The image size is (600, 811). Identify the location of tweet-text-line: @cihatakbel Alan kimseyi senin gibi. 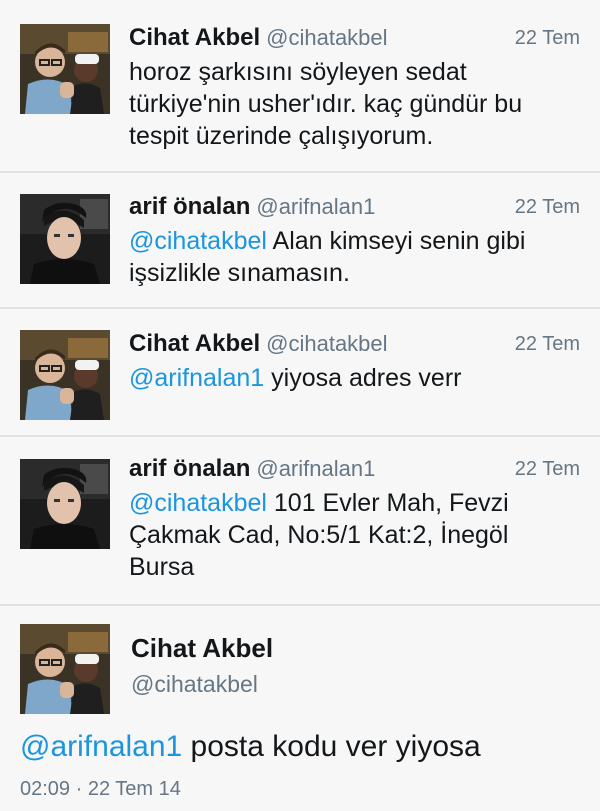
(354, 241).